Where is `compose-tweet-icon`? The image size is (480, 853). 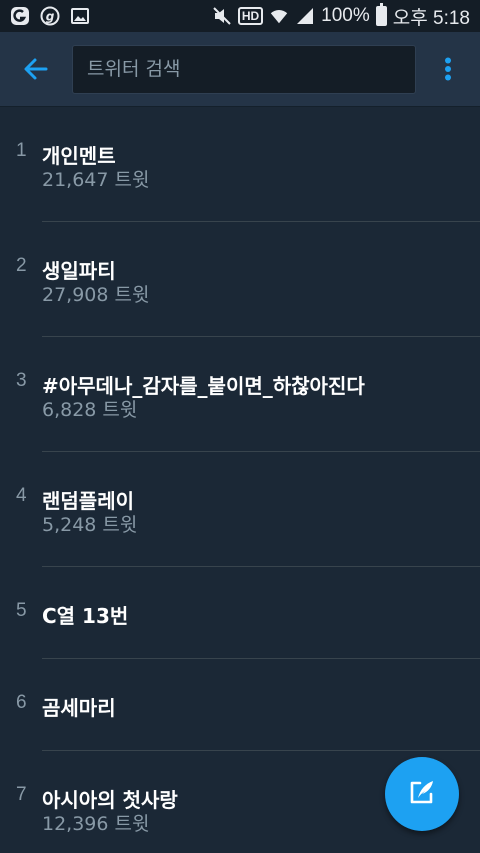
compose-tweet-icon is located at coordinates (422, 794).